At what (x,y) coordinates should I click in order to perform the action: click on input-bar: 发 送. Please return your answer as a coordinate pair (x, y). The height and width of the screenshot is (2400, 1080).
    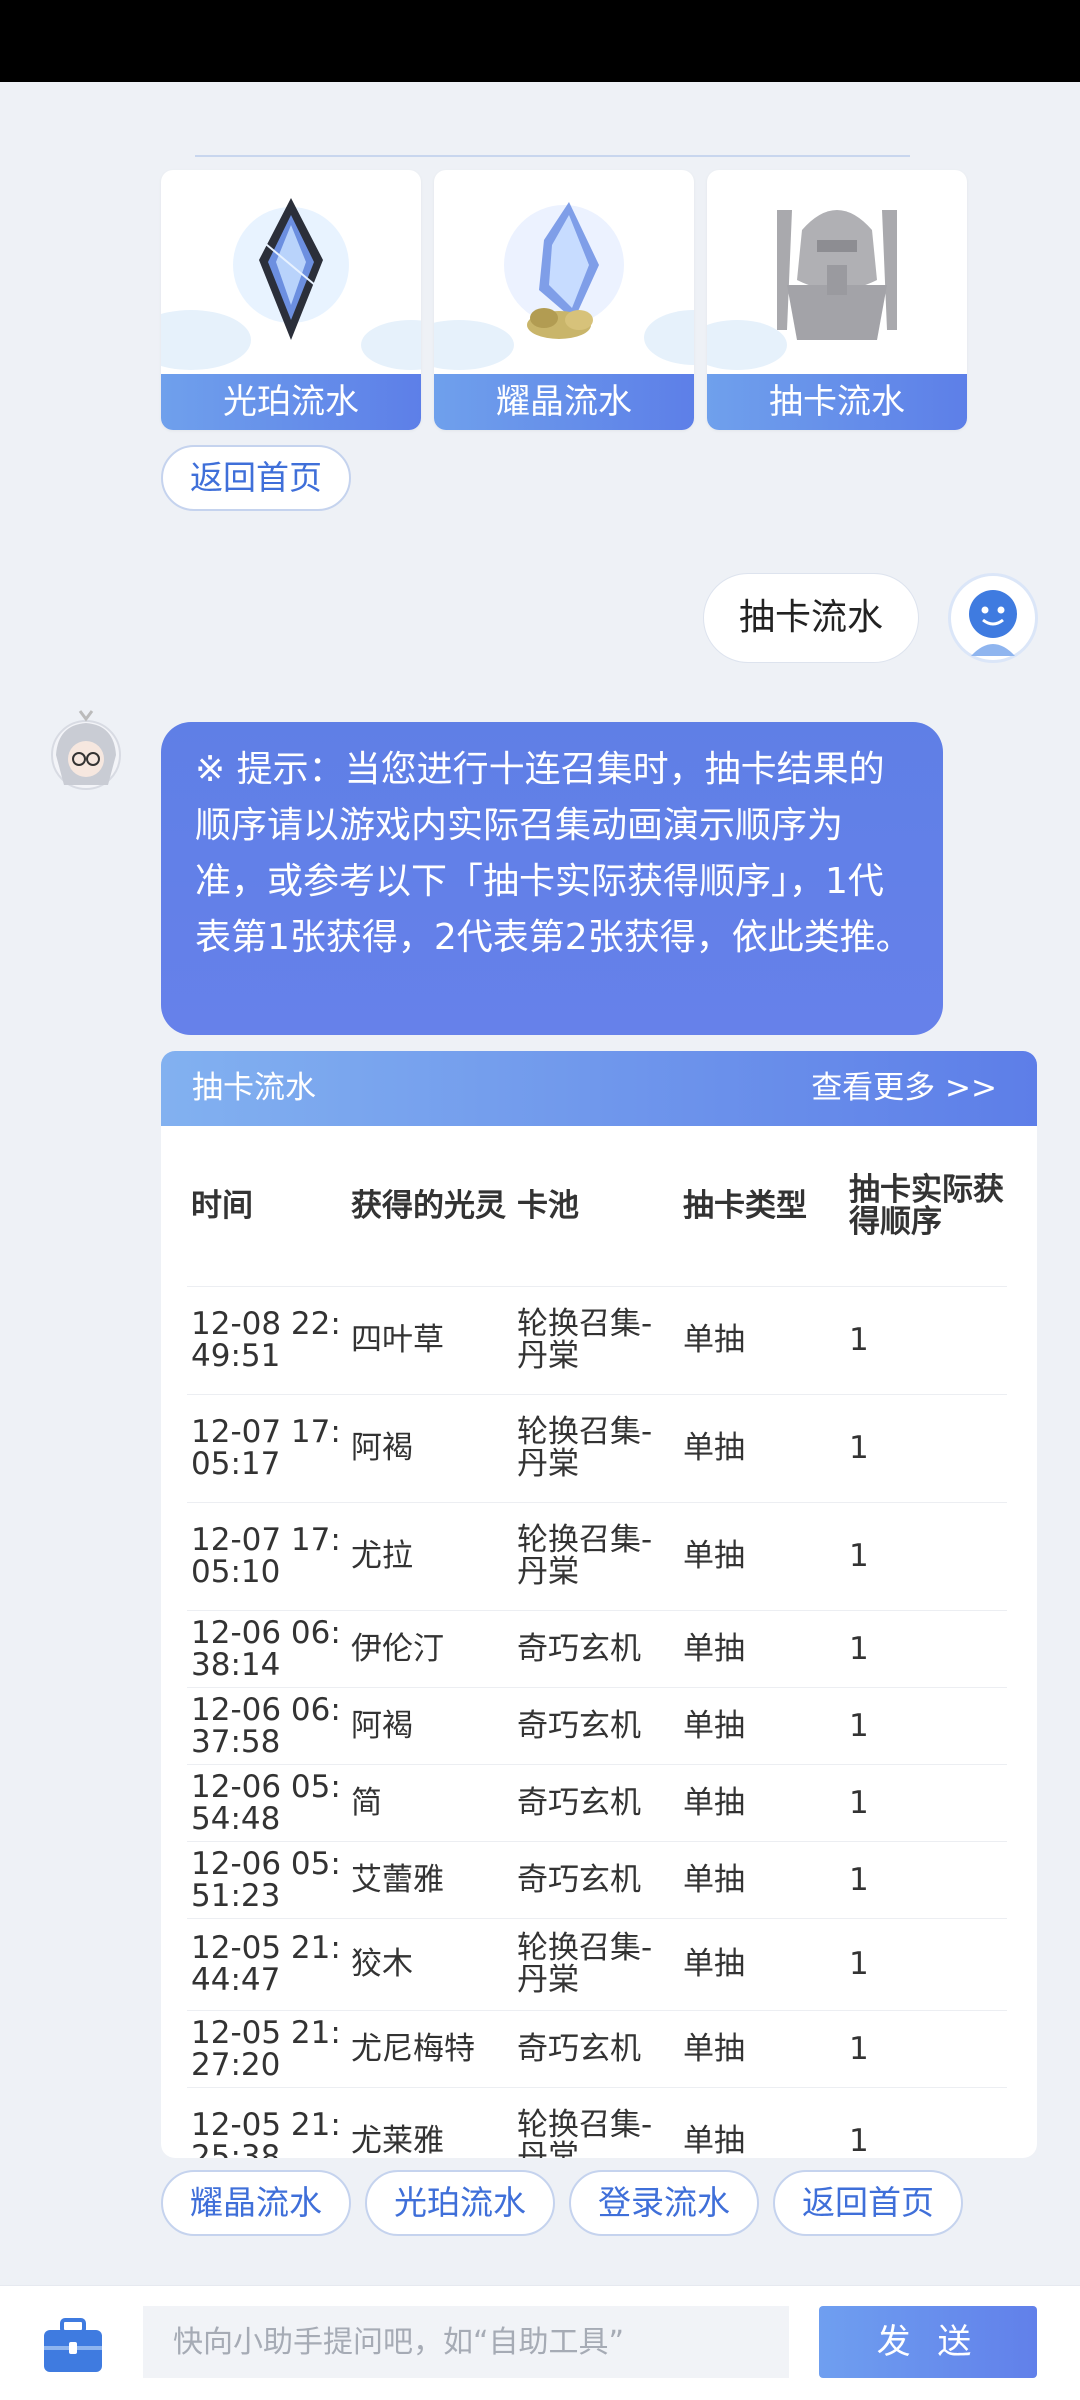
    Looking at the image, I should click on (540, 2342).